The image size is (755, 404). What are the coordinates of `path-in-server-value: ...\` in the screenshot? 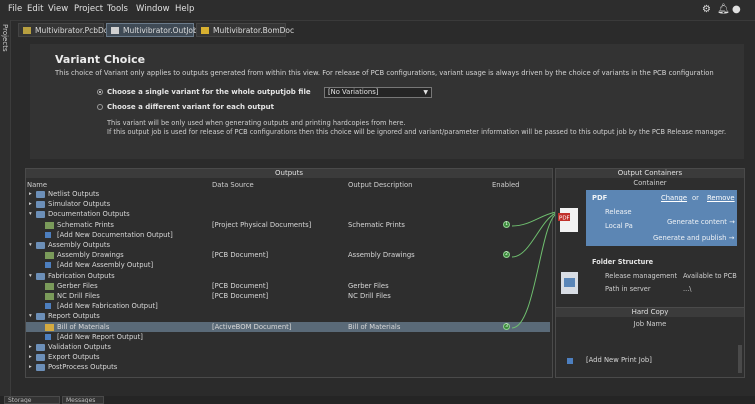 It's located at (687, 289).